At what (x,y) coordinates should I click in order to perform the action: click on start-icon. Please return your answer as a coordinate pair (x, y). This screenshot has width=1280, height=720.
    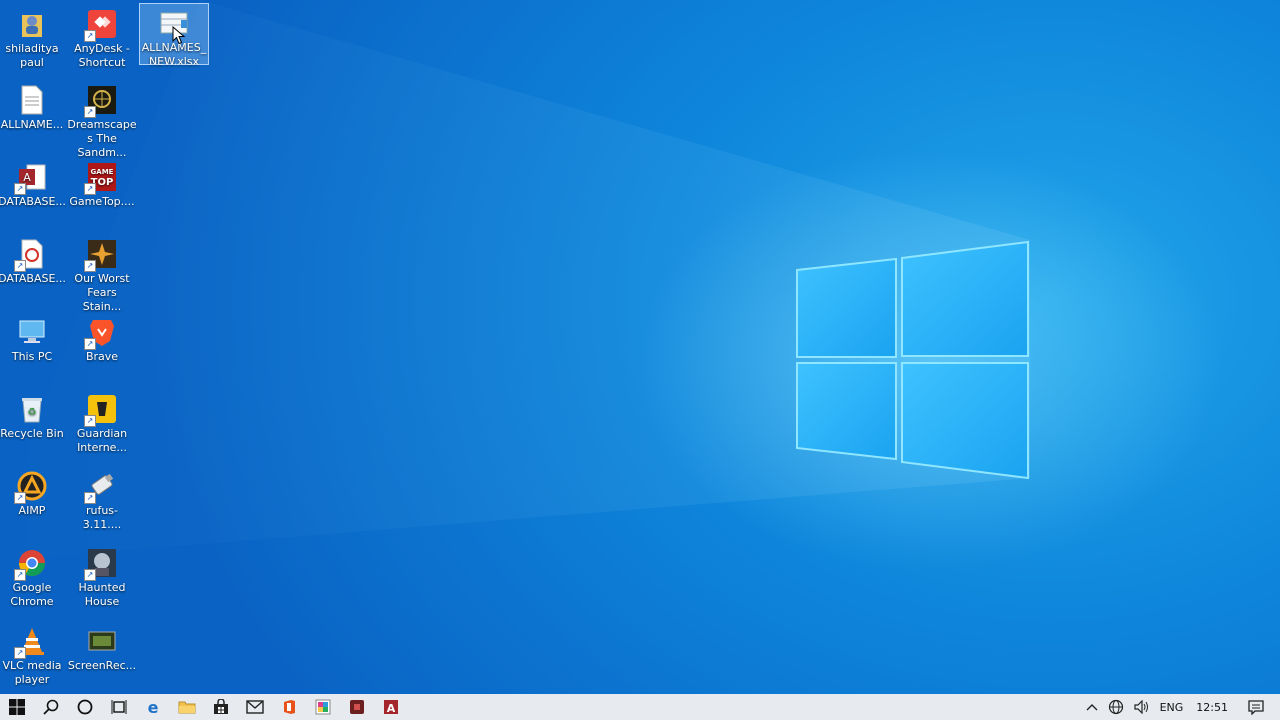
    Looking at the image, I should click on (17, 707).